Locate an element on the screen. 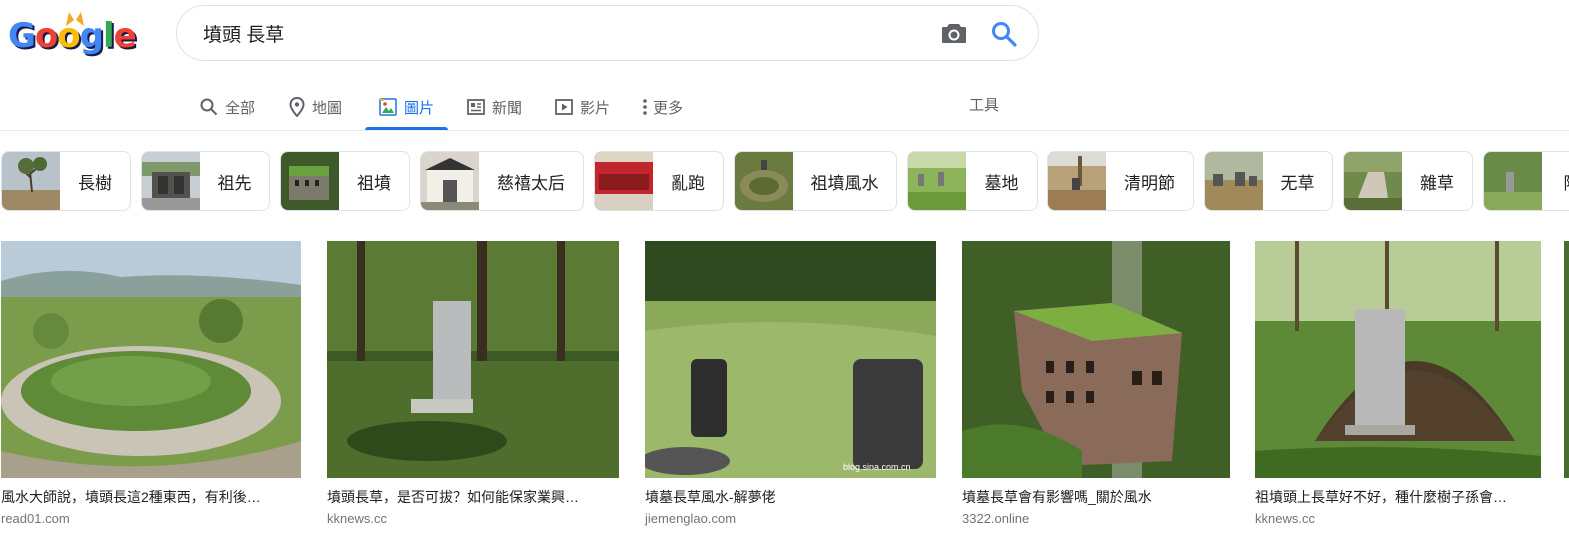 The image size is (1569, 542). result-image: blog.sina.com.cn is located at coordinates (790, 359).